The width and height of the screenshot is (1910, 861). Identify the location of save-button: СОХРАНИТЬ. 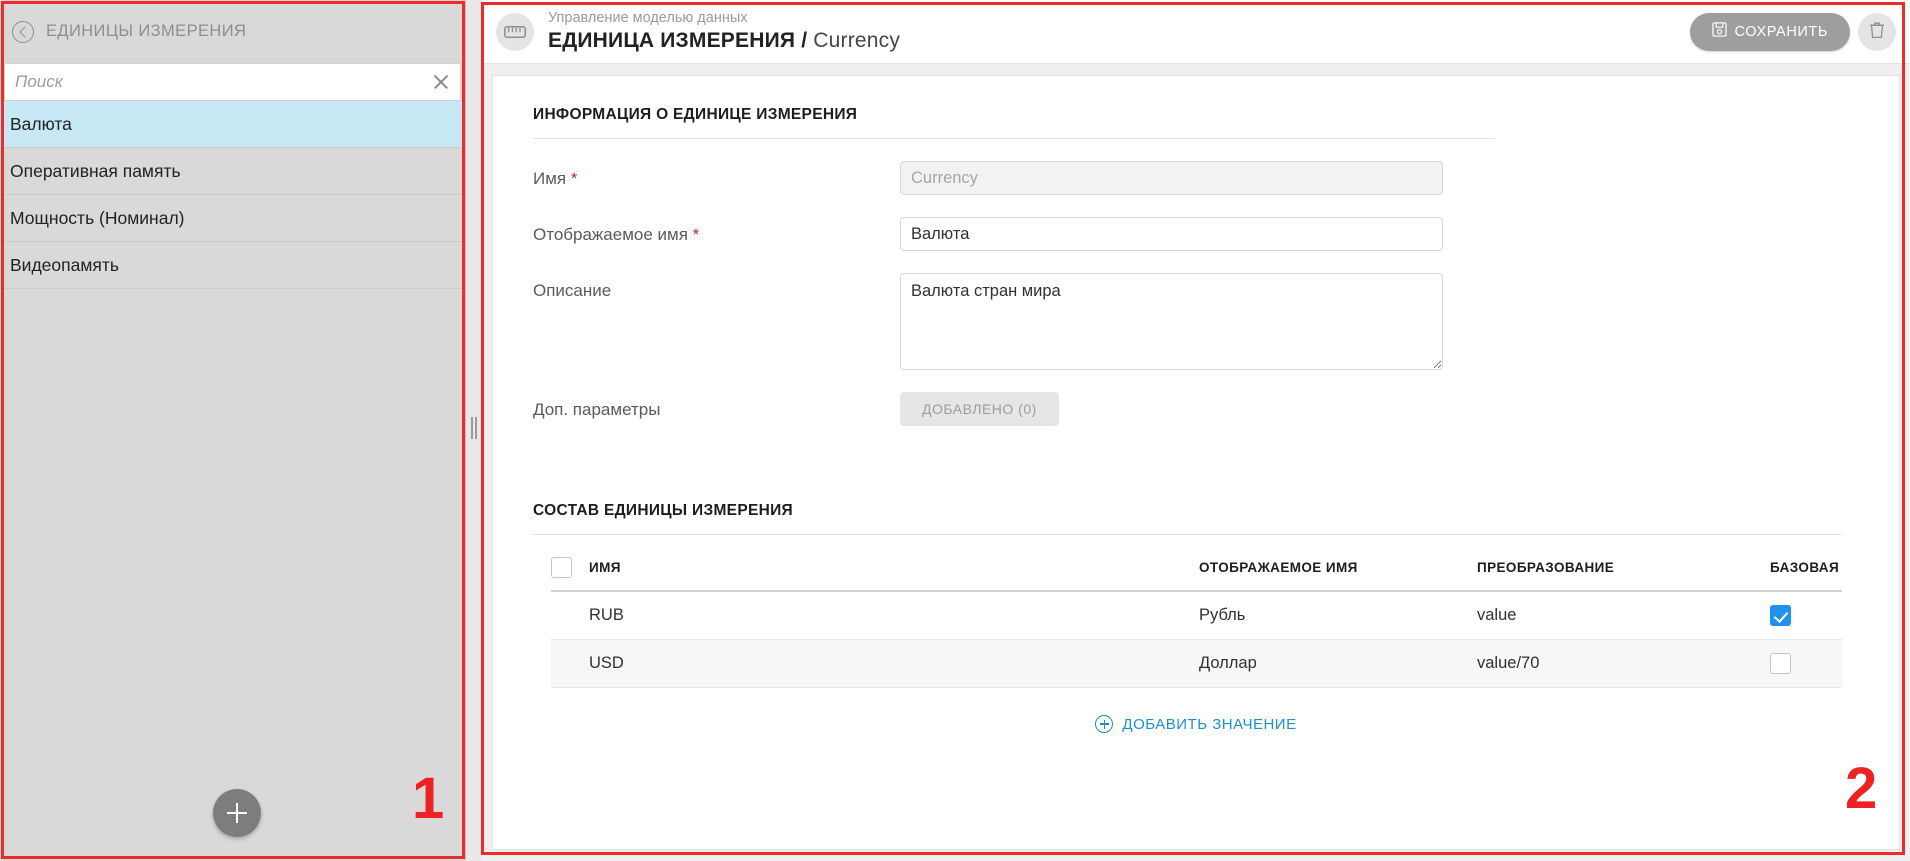
(1769, 31).